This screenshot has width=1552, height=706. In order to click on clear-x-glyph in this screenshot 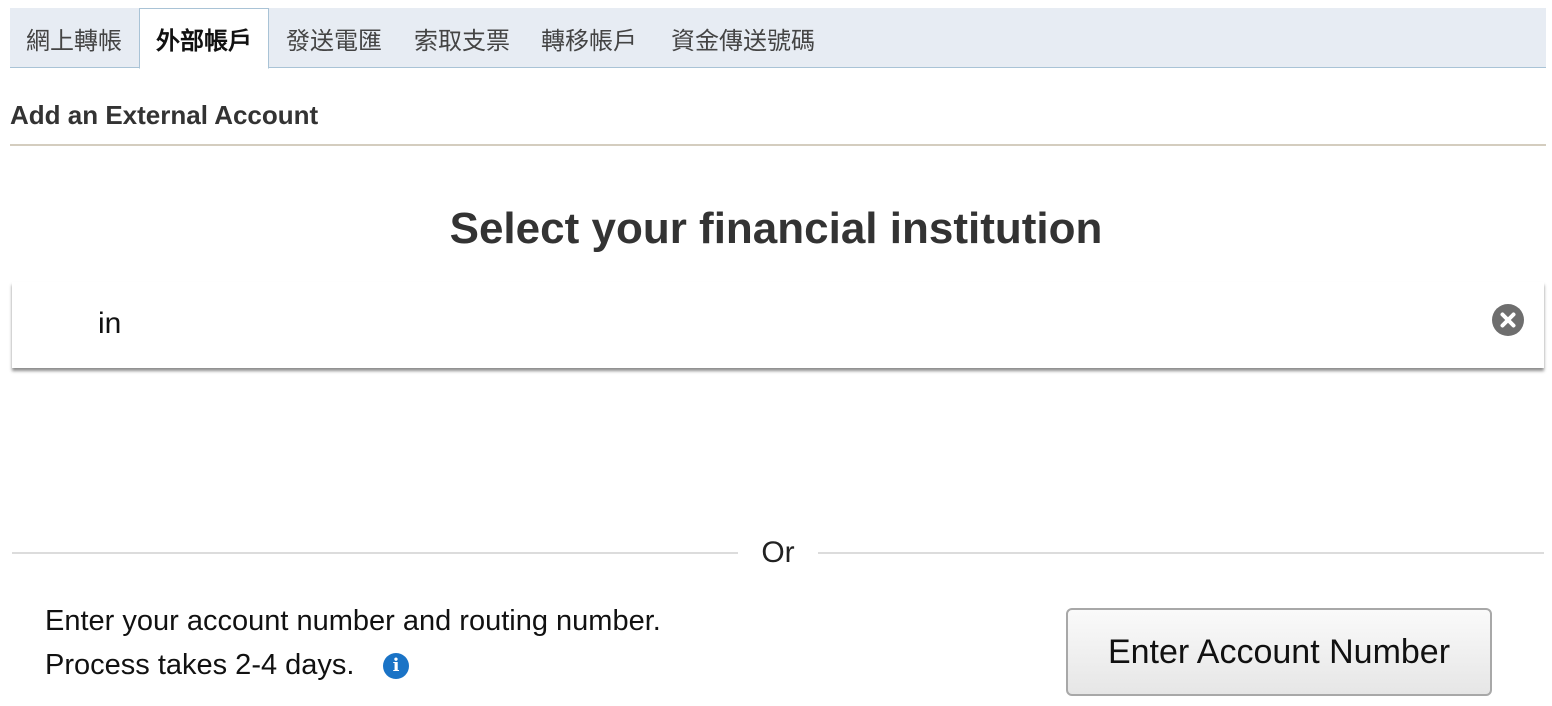, I will do `click(1508, 320)`.